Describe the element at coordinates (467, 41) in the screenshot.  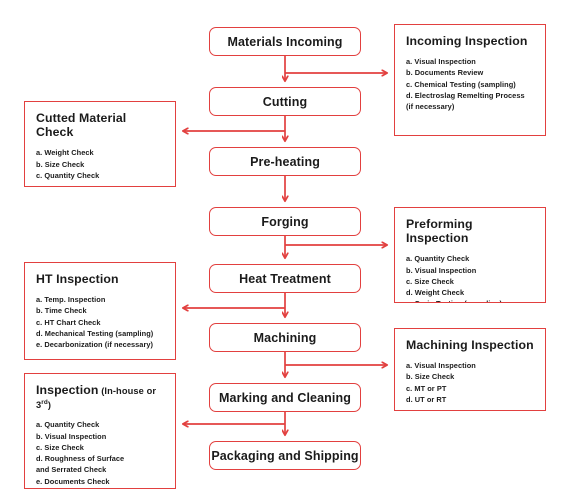
I see `inspection-box-title-main: Incoming Inspection` at that location.